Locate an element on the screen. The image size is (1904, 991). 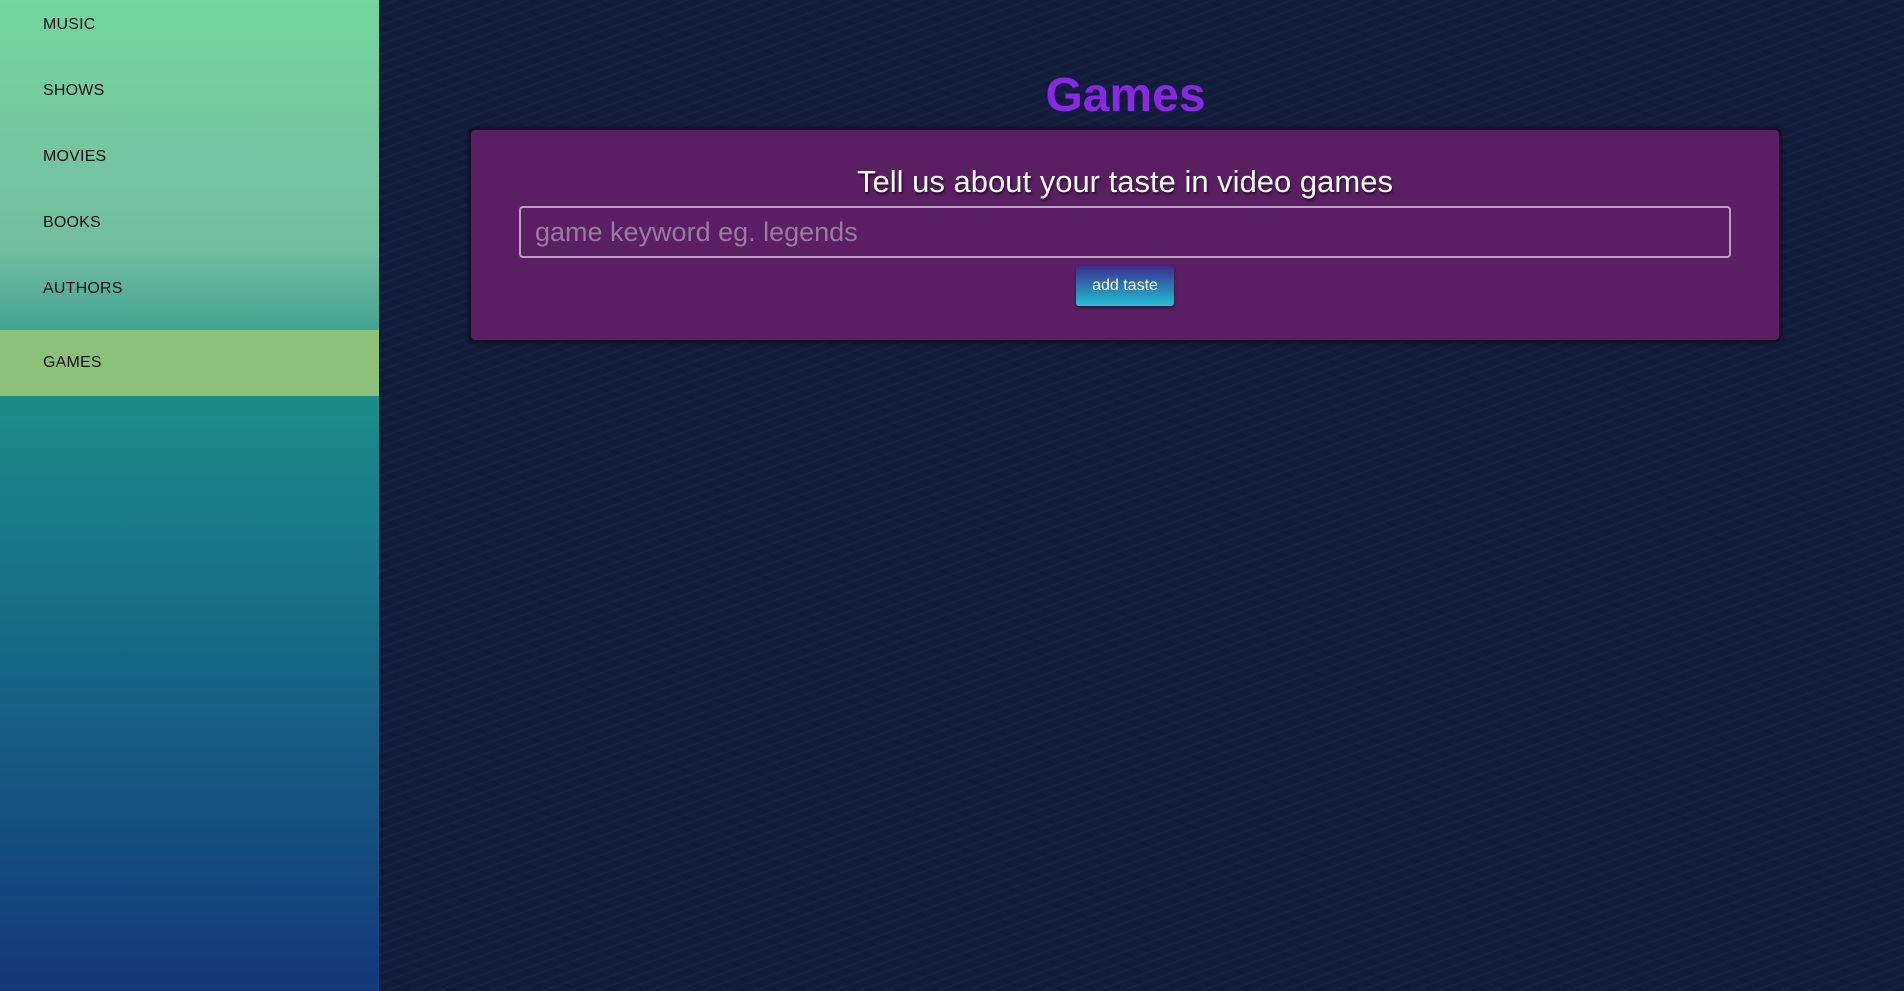
game-keyword-input is located at coordinates (1125, 232).